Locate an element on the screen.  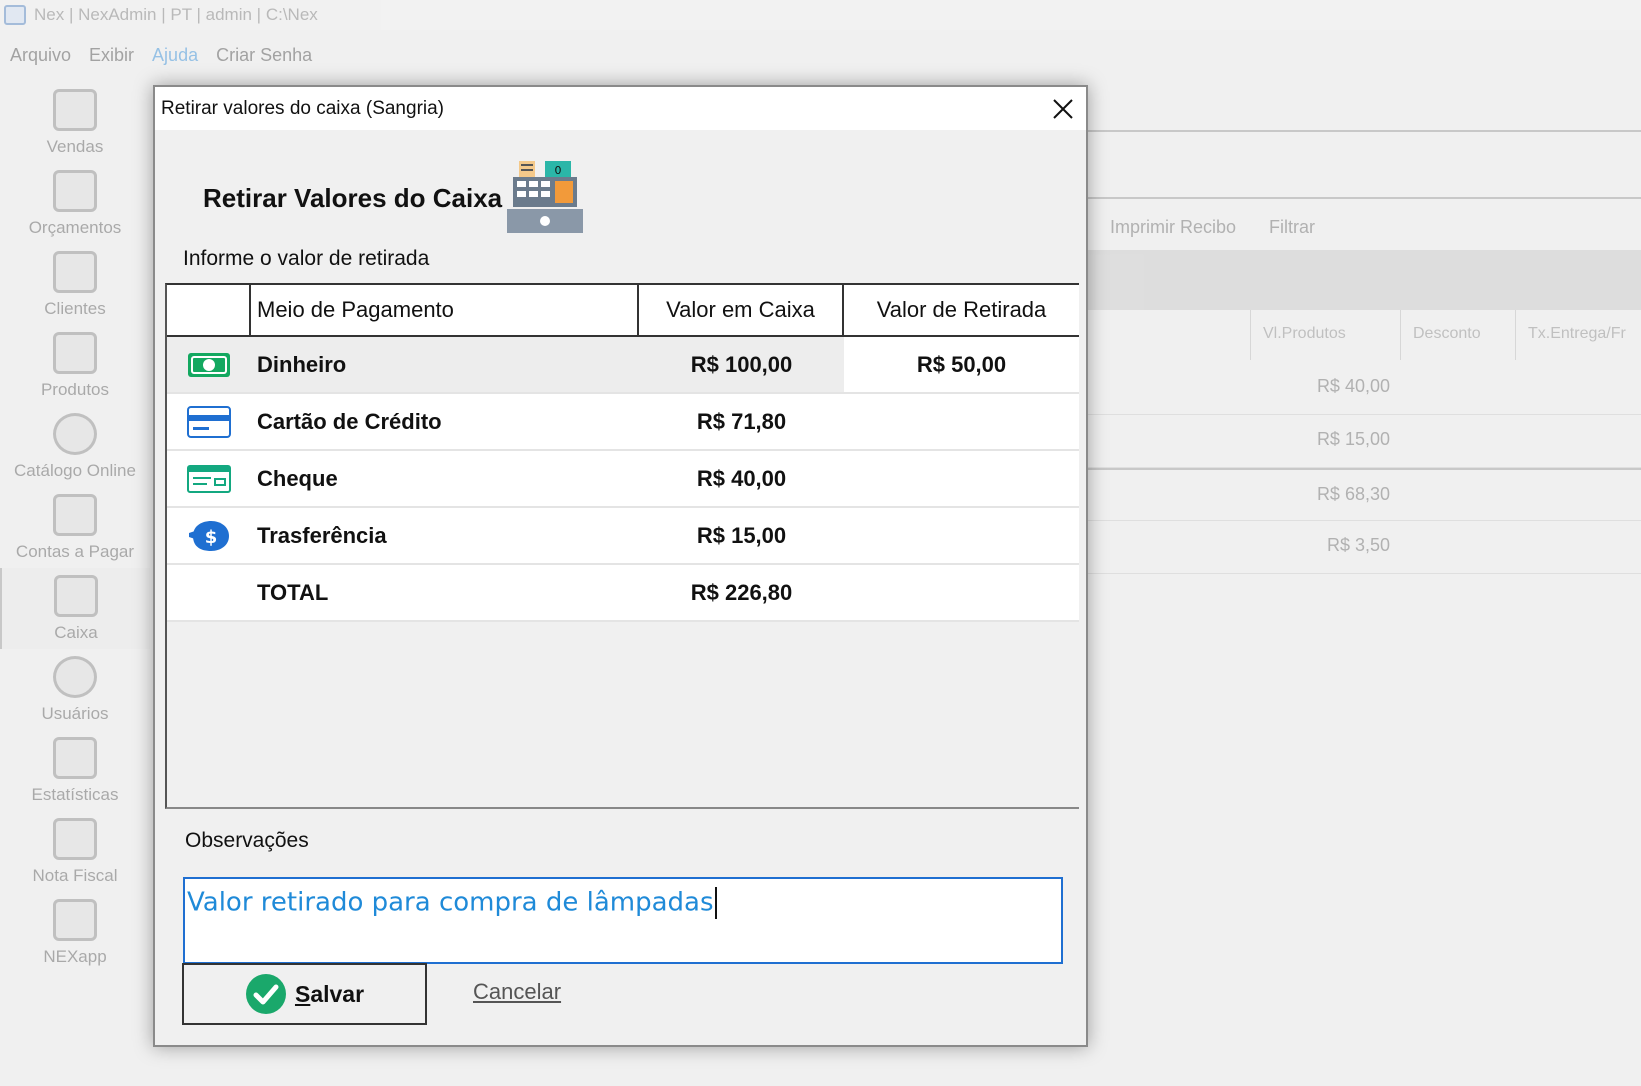
qr-icon is located at coordinates (75, 839).